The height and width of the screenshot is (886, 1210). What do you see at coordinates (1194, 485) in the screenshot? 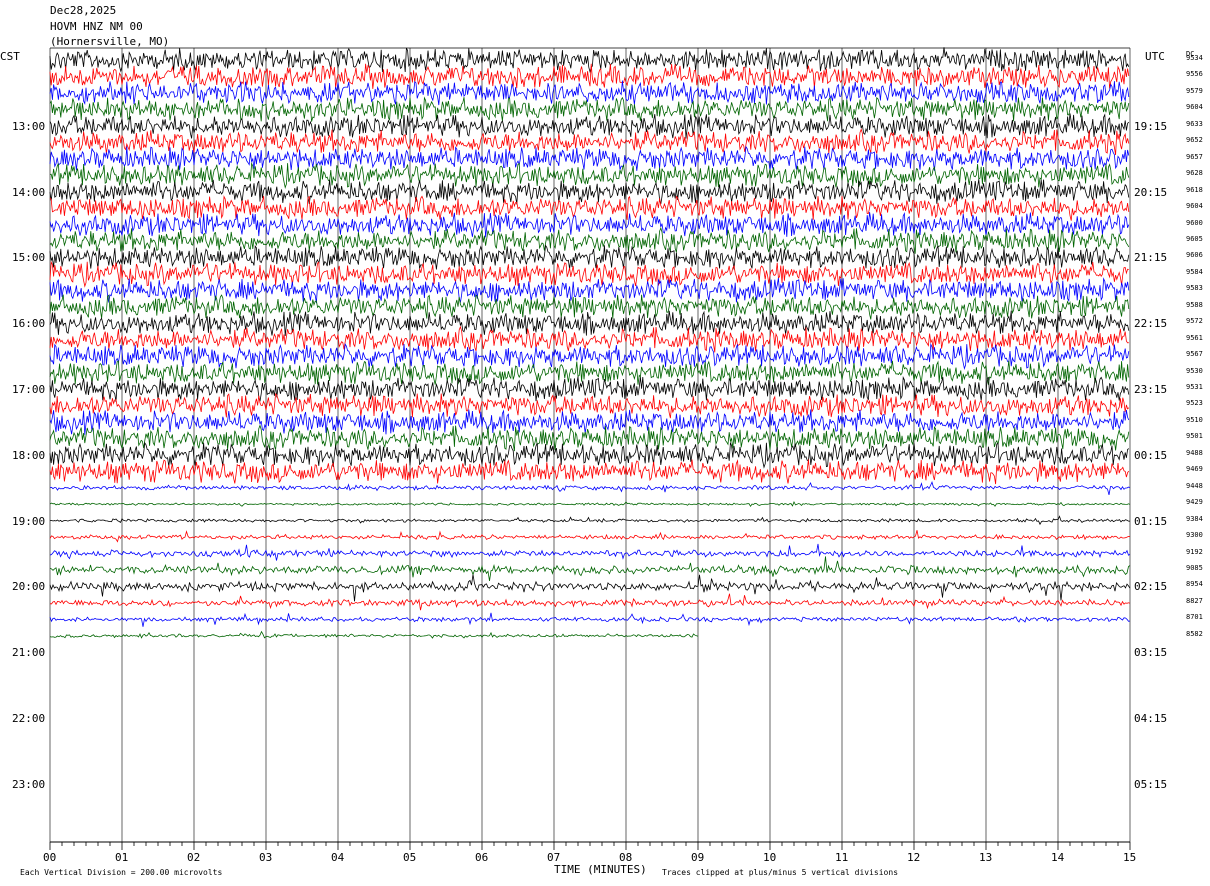
I see `dc-offset-value: 9448` at bounding box center [1194, 485].